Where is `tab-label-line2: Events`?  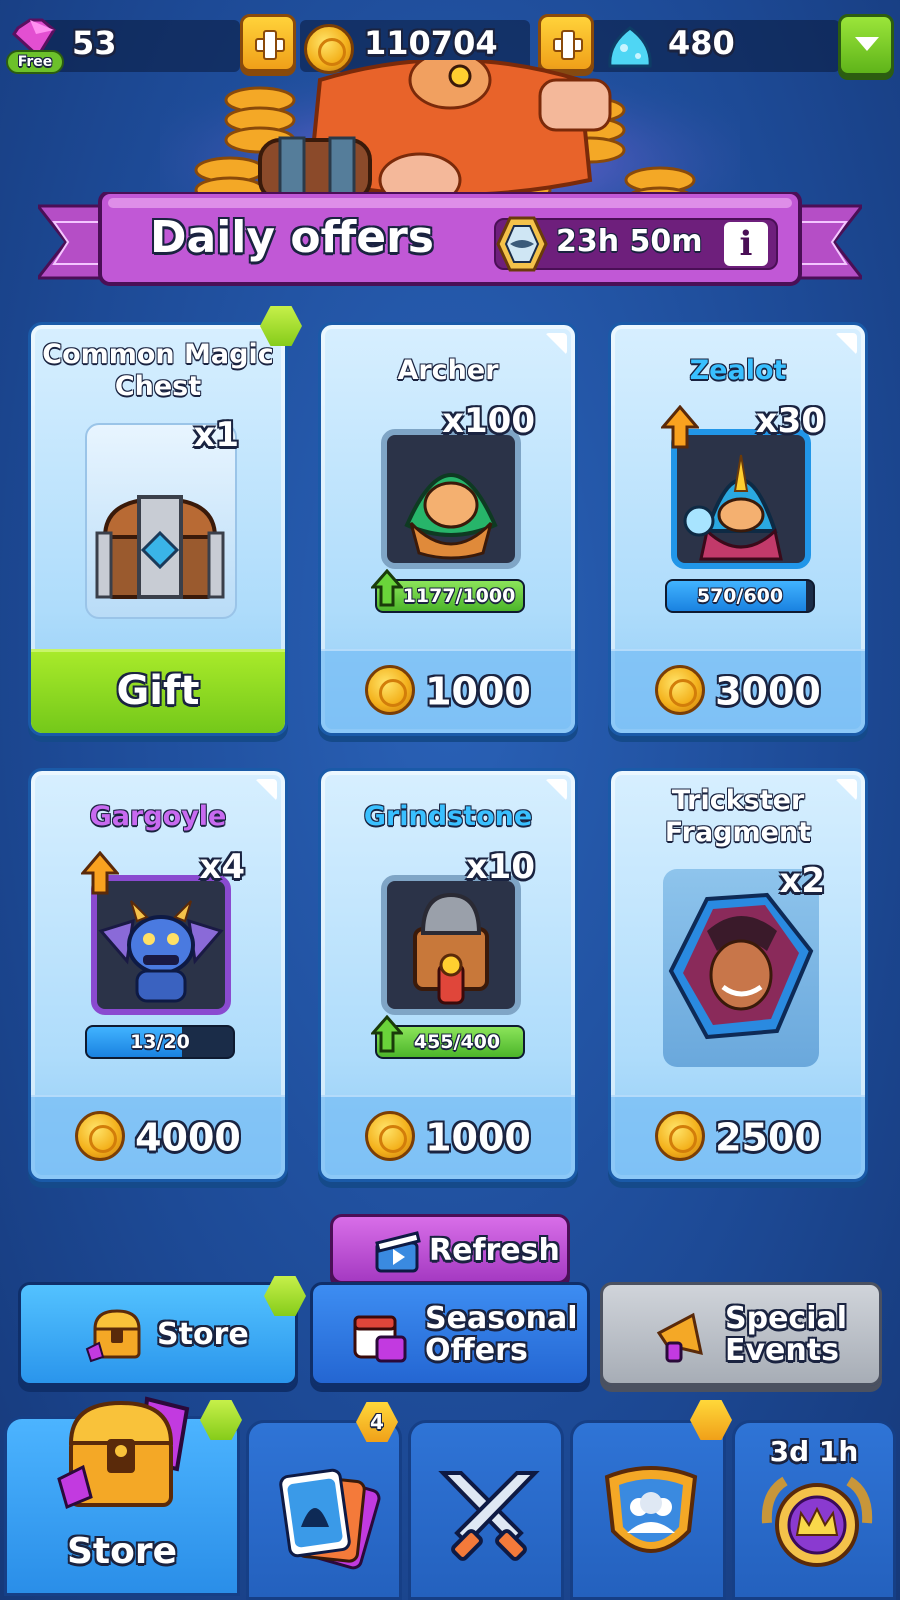 tab-label-line2: Events is located at coordinates (782, 1350).